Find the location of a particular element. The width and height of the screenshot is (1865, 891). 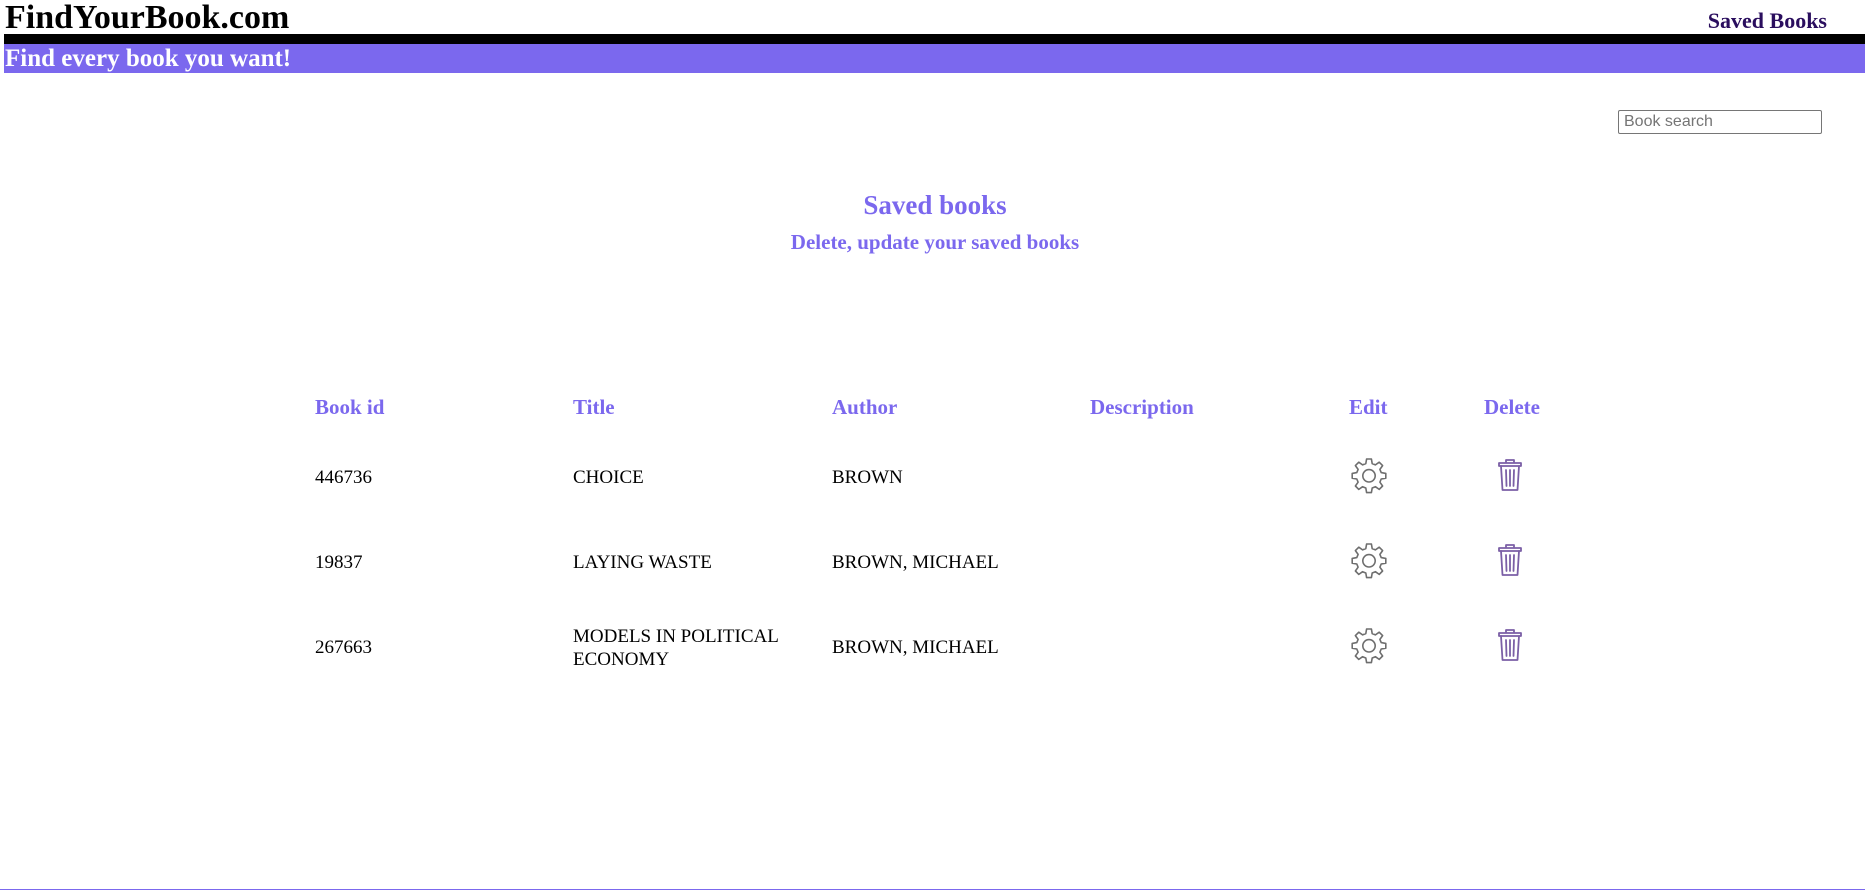

cell-title: MODELS IN POLITICAL ECONOMY is located at coordinates (676, 648).